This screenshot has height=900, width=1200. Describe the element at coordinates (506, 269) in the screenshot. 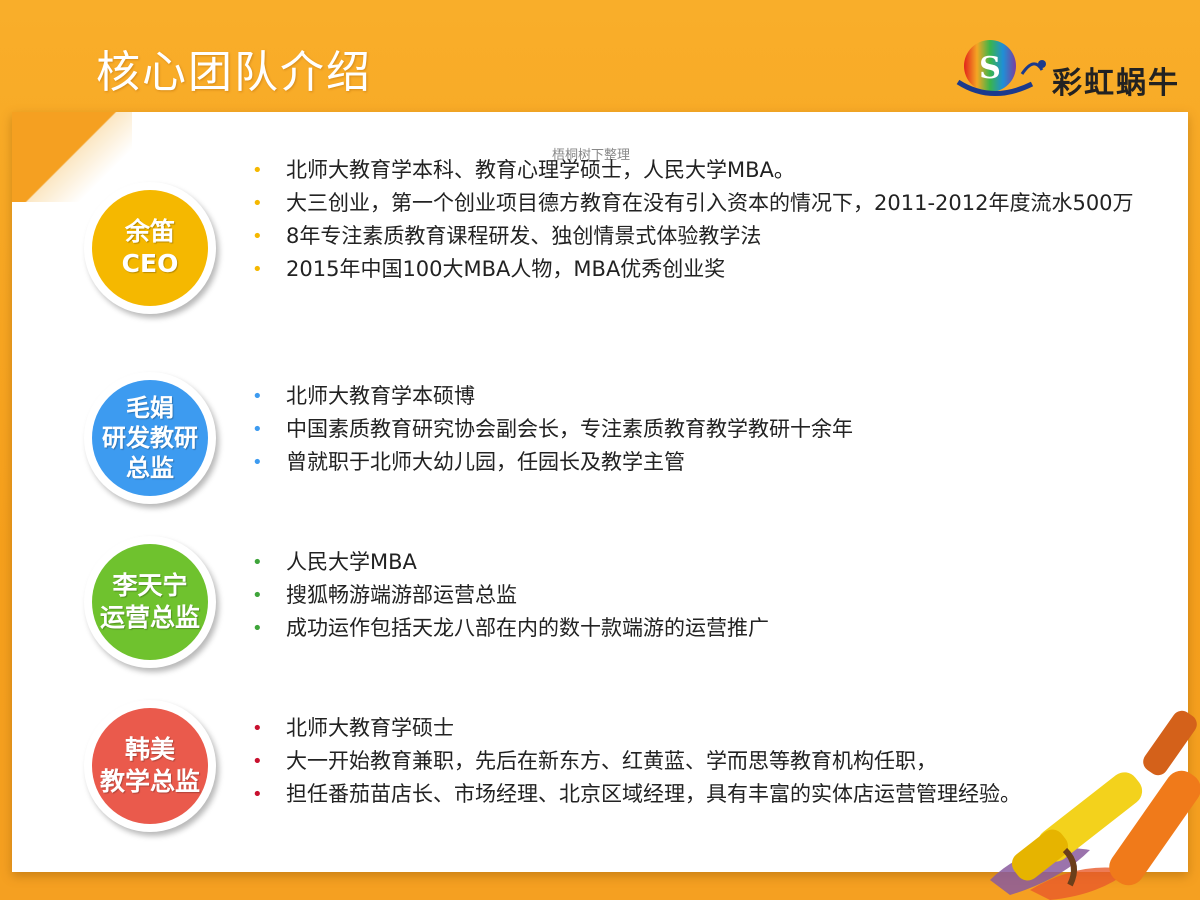

I see `bullet-text: 2015年中国100大MBA人物，MBA优秀创业奖` at that location.